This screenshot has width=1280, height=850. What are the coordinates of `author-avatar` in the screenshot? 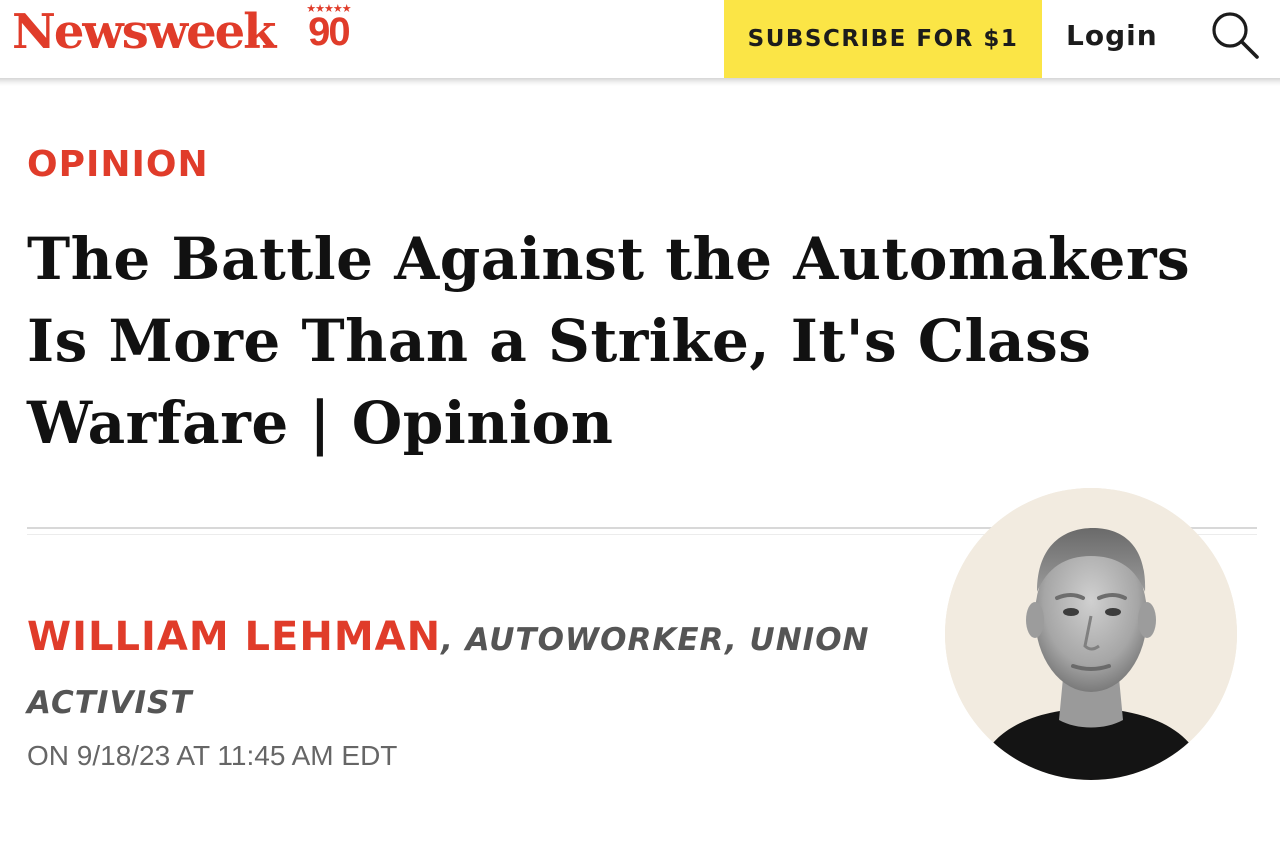 It's located at (1091, 634).